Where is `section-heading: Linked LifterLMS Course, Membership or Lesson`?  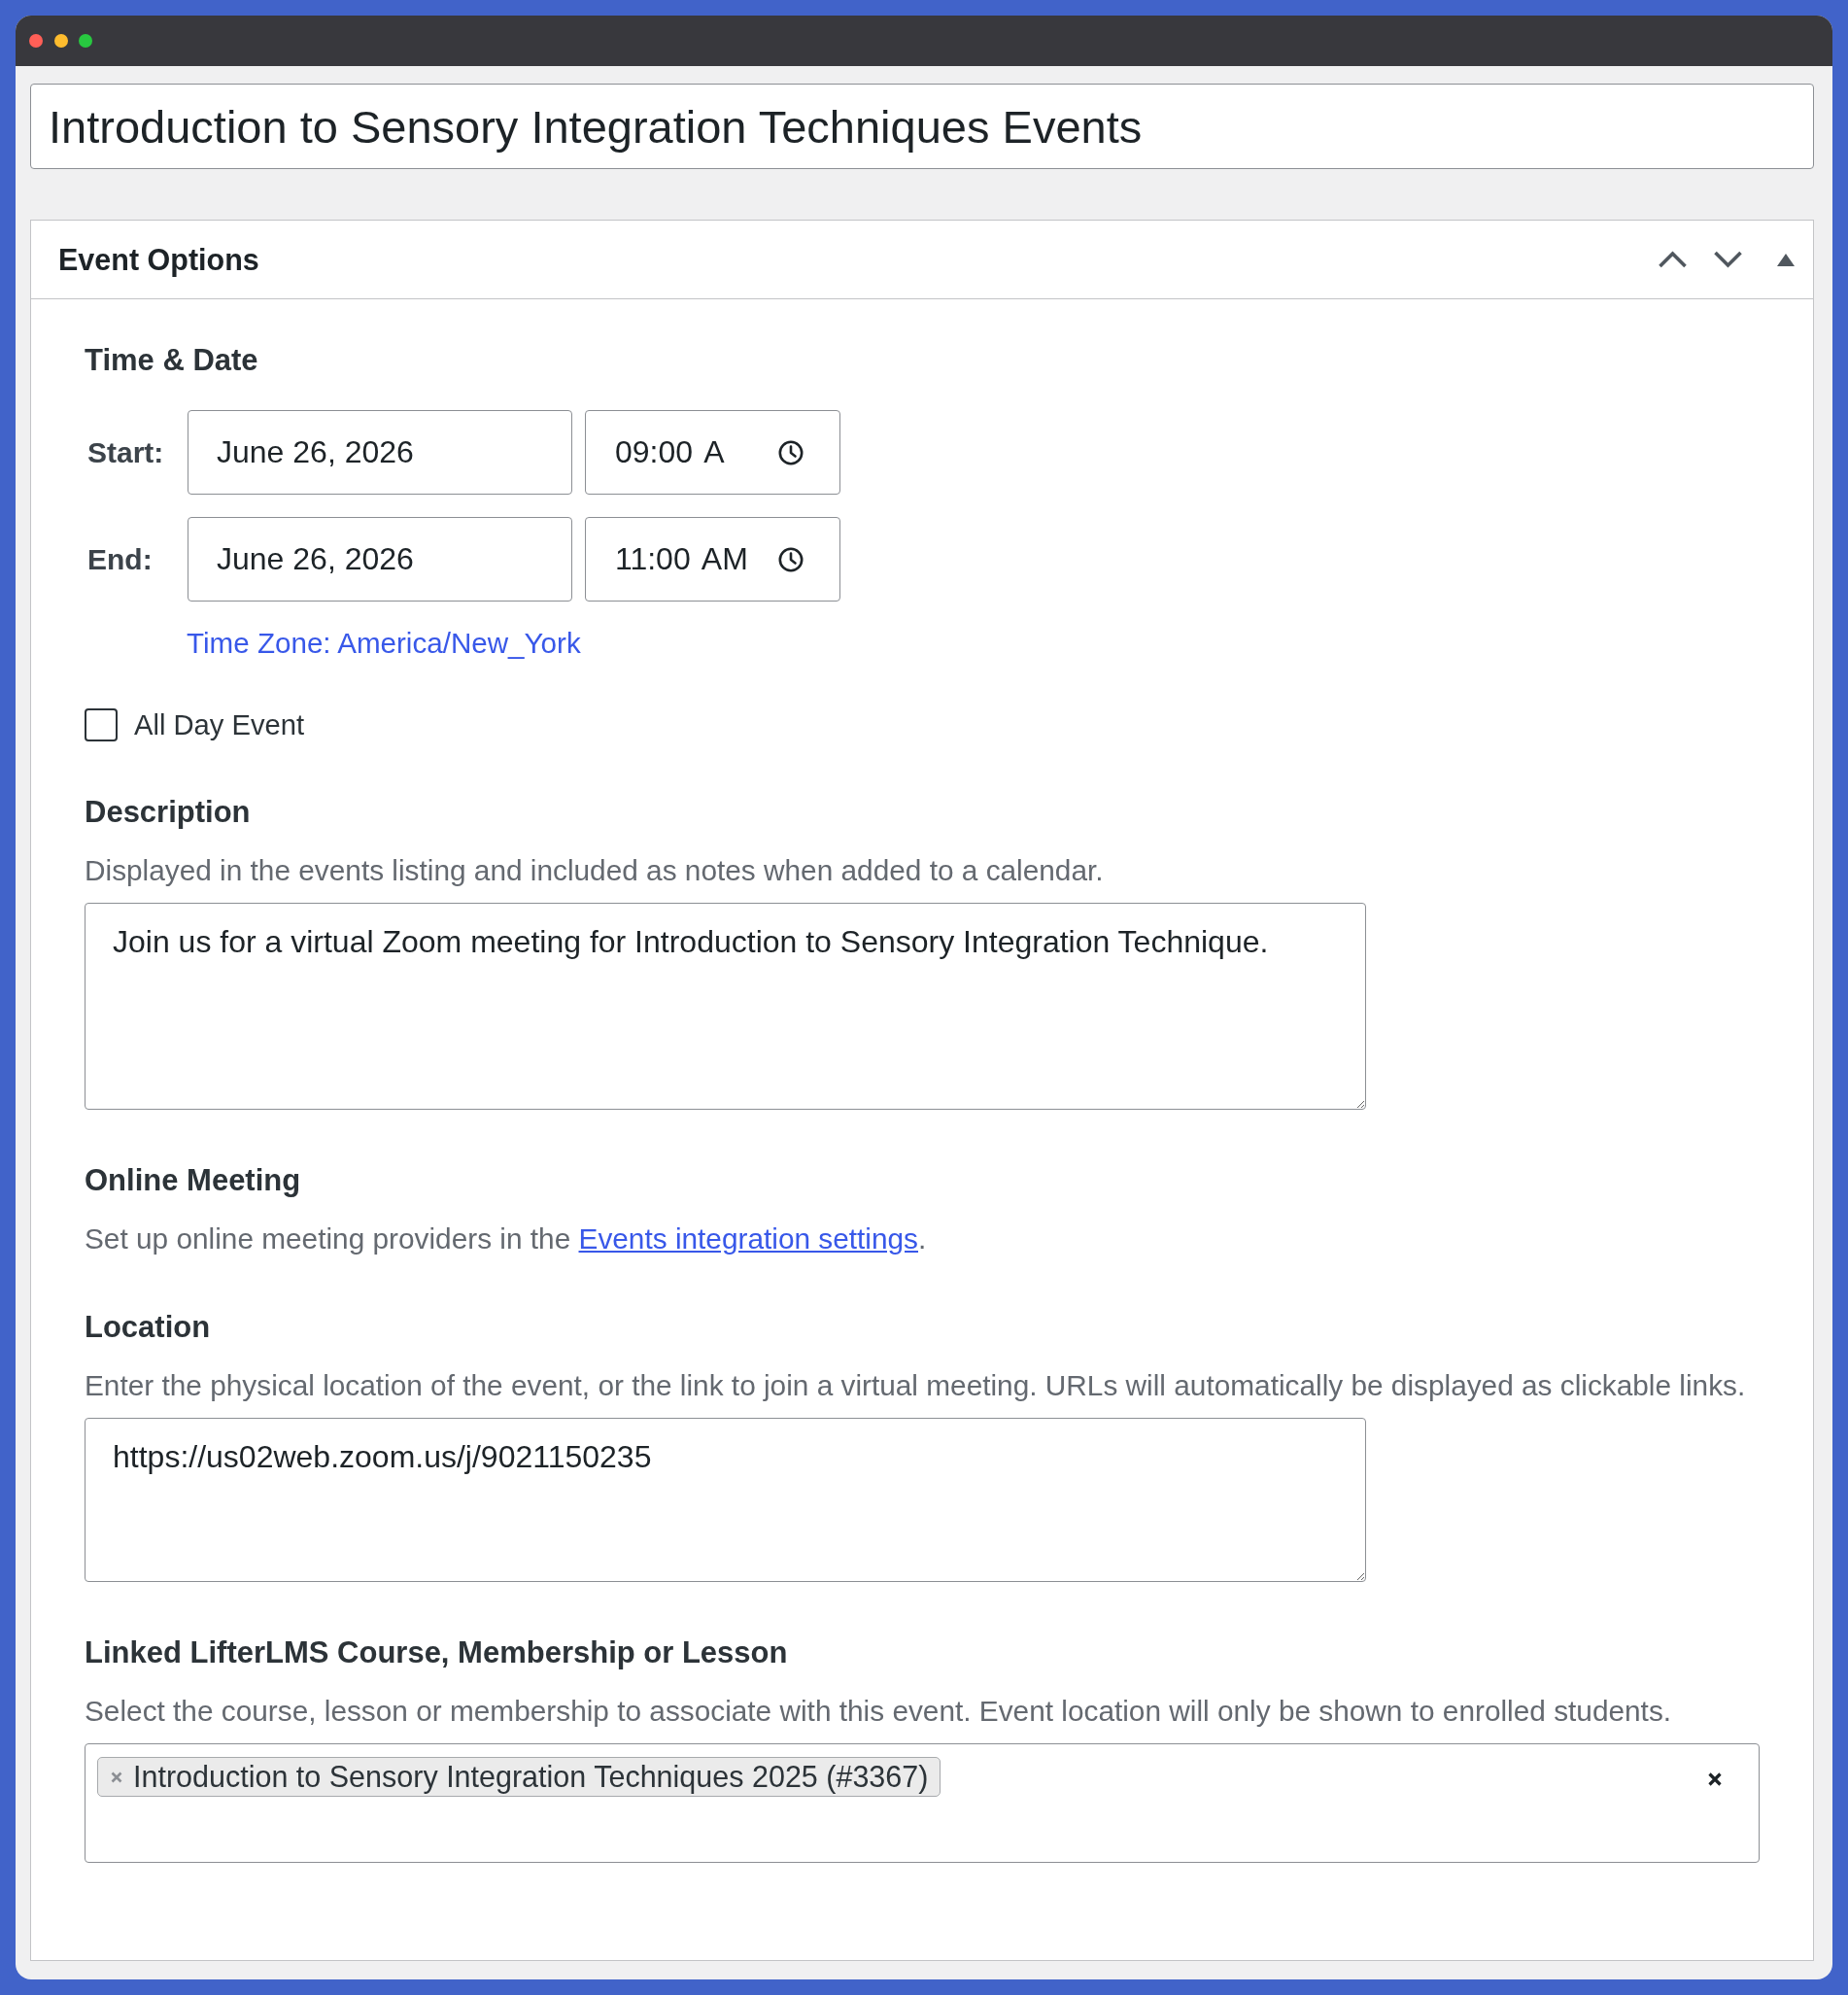
section-heading: Linked LifterLMS Course, Membership or Lesson is located at coordinates (436, 1652).